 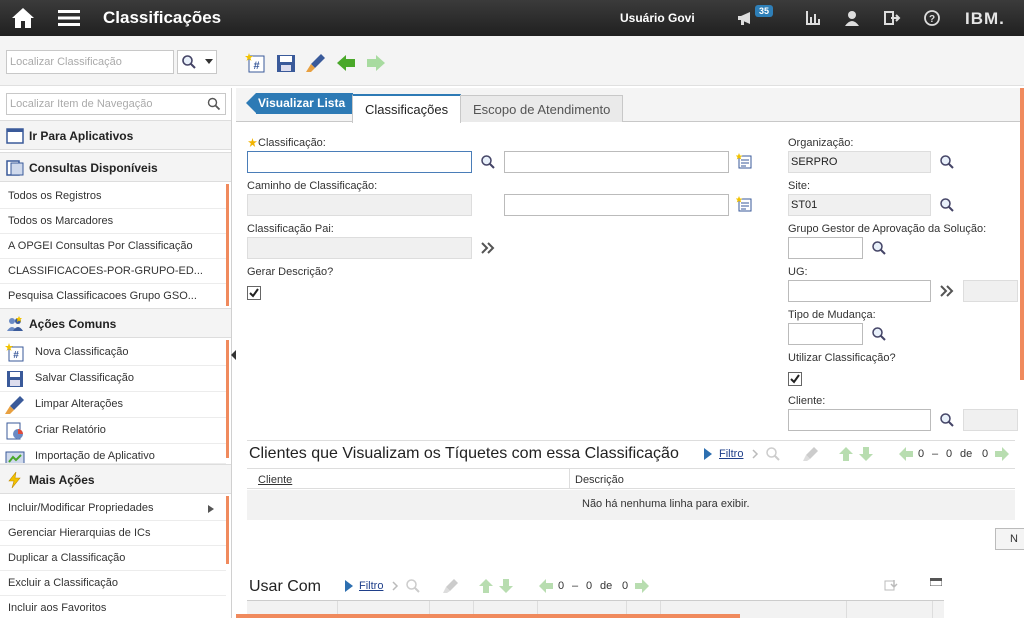 What do you see at coordinates (359, 162) in the screenshot?
I see `classification-input` at bounding box center [359, 162].